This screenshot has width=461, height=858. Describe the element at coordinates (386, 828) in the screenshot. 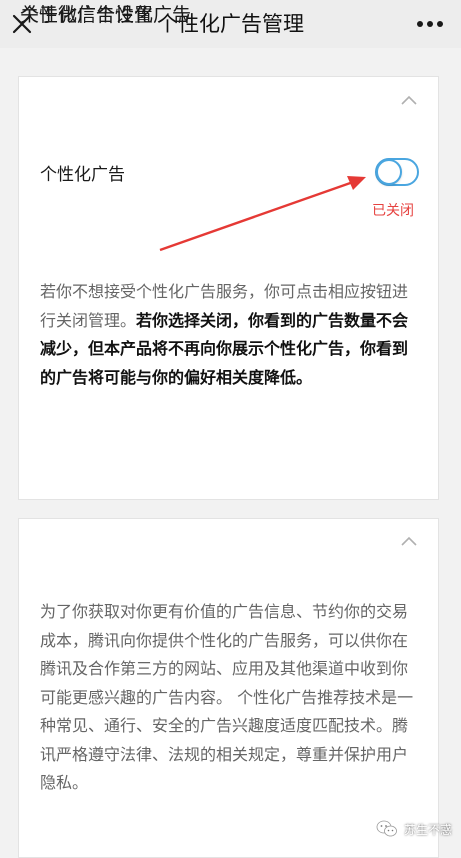

I see `wechat-icon` at that location.